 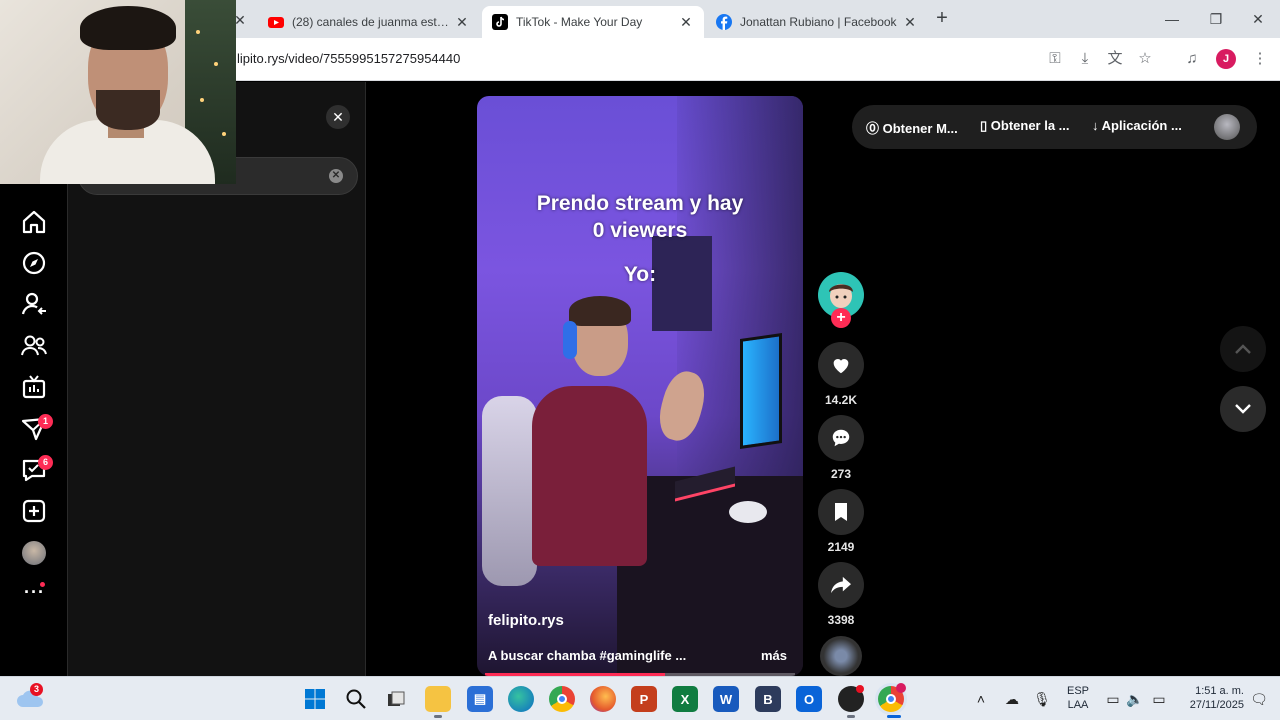 I want to click on microphone-icon: 🎙, so click(x=1042, y=699).